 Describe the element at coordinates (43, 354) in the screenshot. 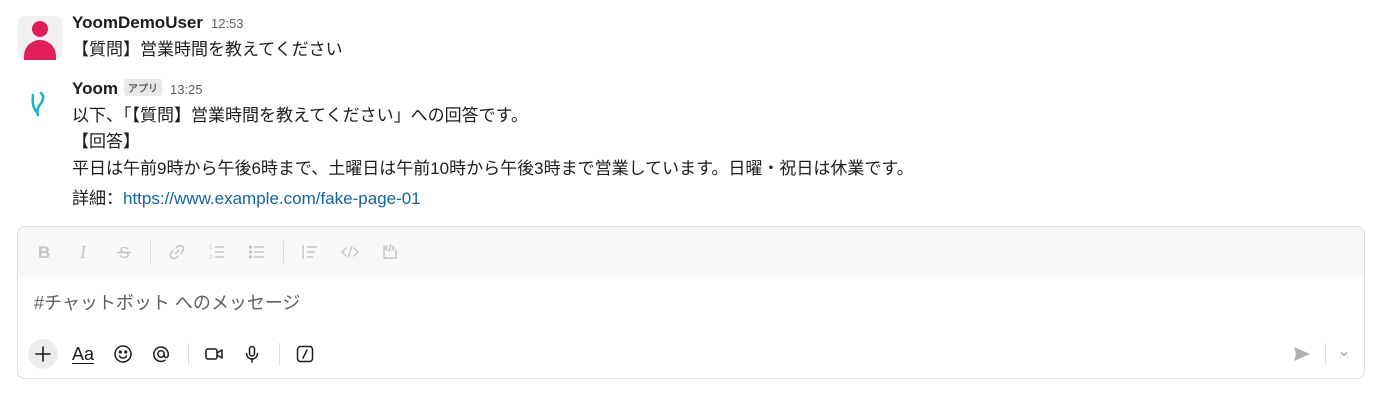

I see `plus-icon` at that location.